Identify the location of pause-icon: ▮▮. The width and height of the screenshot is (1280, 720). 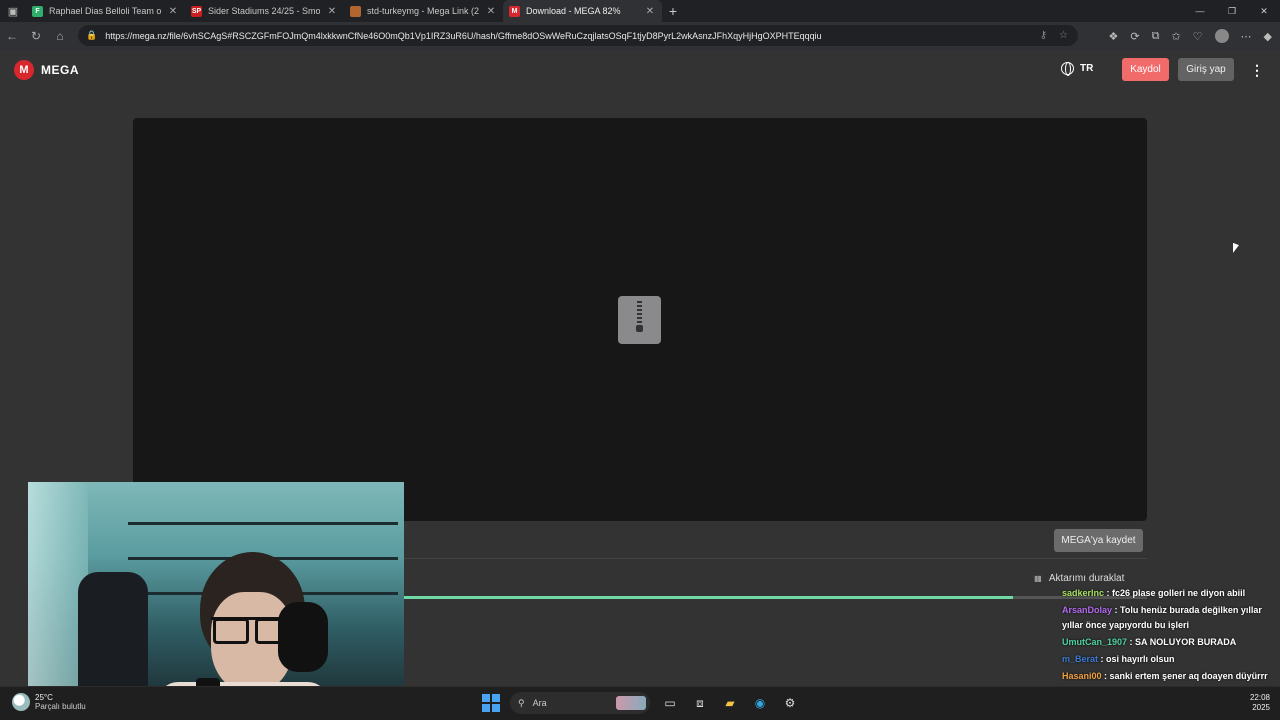
(1038, 578).